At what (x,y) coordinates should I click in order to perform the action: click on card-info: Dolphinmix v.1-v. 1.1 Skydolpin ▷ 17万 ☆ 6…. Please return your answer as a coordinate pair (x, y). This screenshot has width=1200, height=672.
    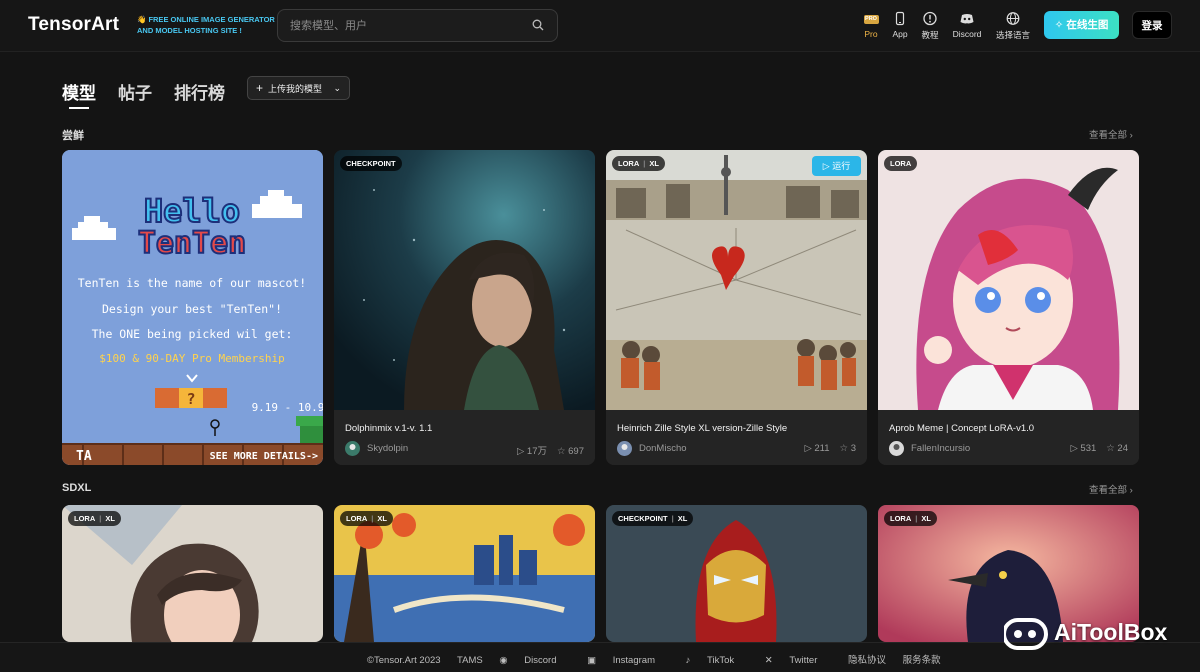
    Looking at the image, I should click on (464, 437).